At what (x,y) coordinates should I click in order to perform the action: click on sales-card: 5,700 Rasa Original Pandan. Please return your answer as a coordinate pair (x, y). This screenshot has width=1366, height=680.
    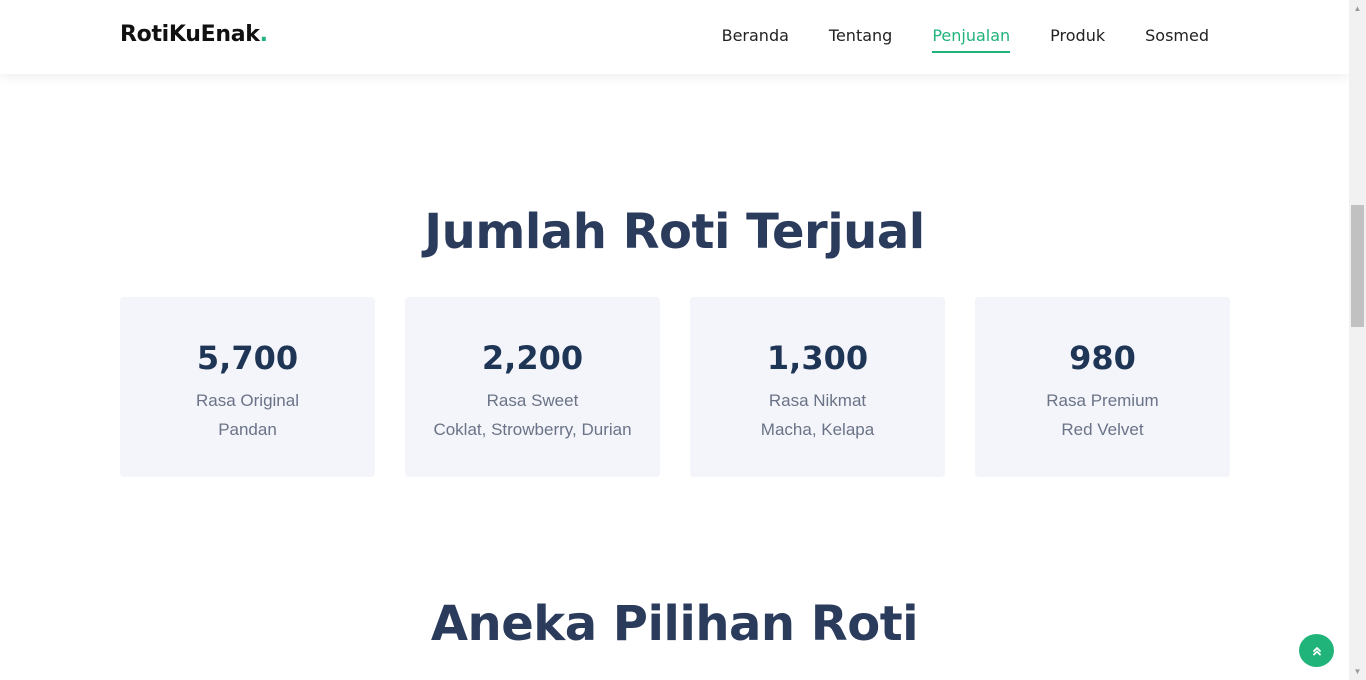
    Looking at the image, I should click on (247, 387).